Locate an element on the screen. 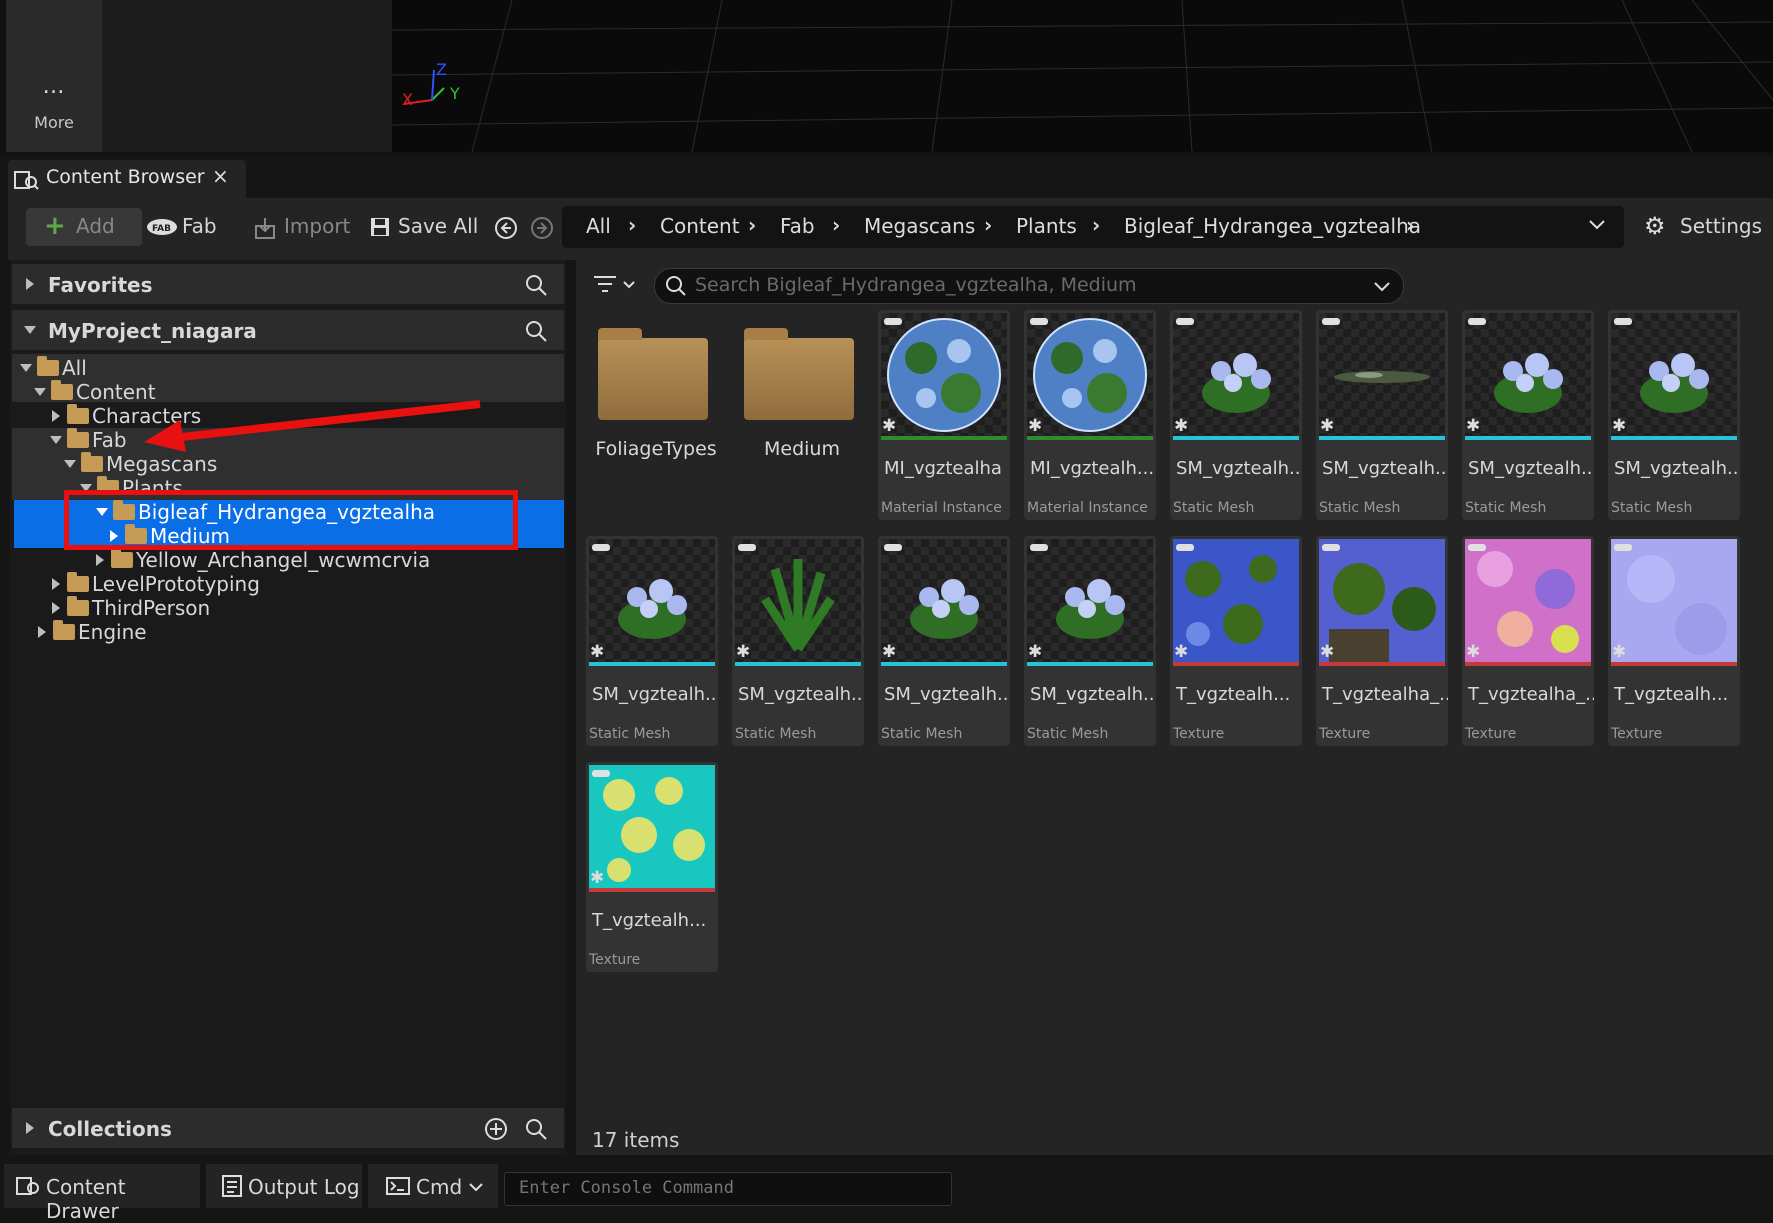  back-arrow-icon is located at coordinates (506, 228).